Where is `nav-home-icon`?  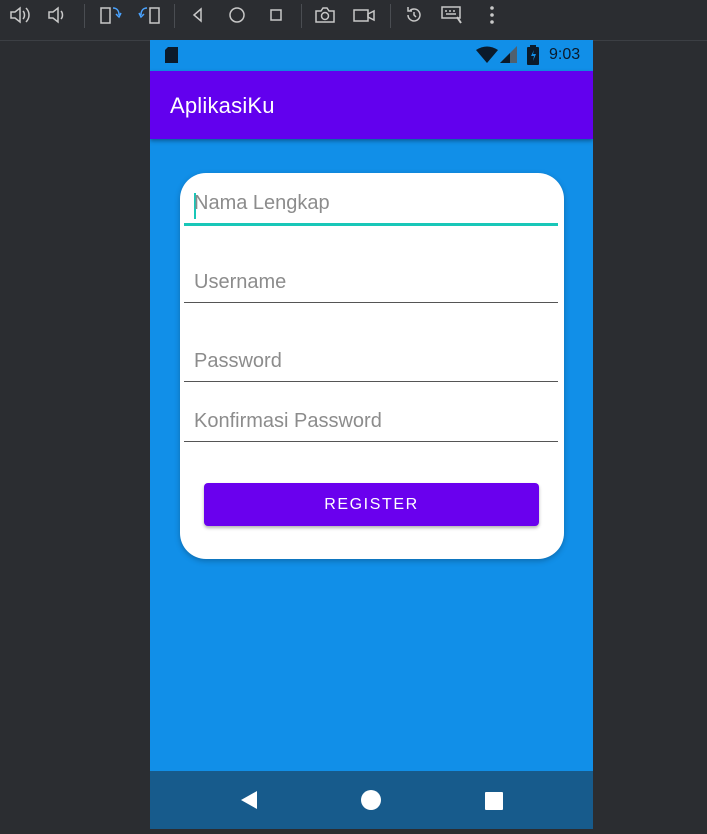
nav-home-icon is located at coordinates (371, 802).